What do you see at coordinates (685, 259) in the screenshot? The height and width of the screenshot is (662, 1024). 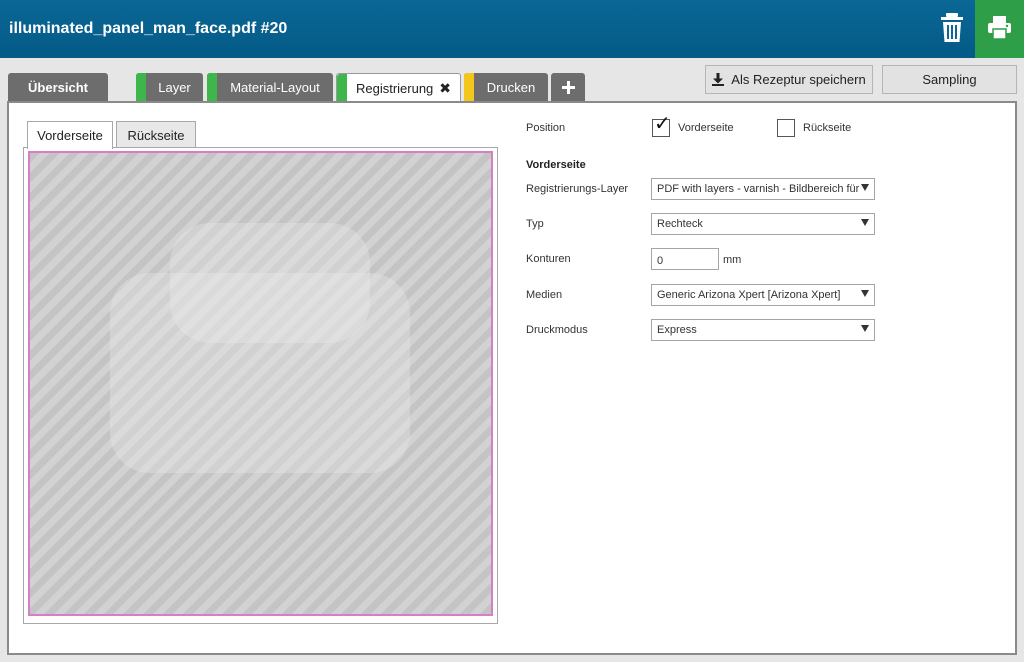 I see `contours-input` at bounding box center [685, 259].